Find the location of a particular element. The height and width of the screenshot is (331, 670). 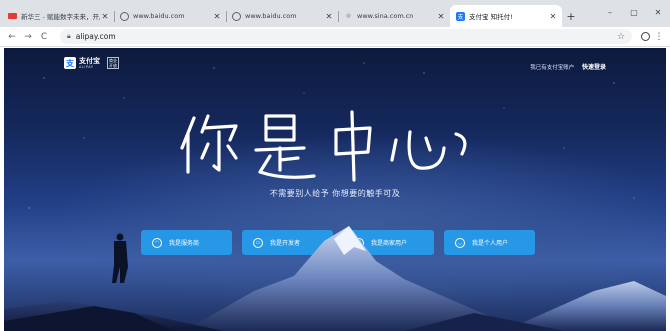

url-text: alipay.com is located at coordinates (346, 36).